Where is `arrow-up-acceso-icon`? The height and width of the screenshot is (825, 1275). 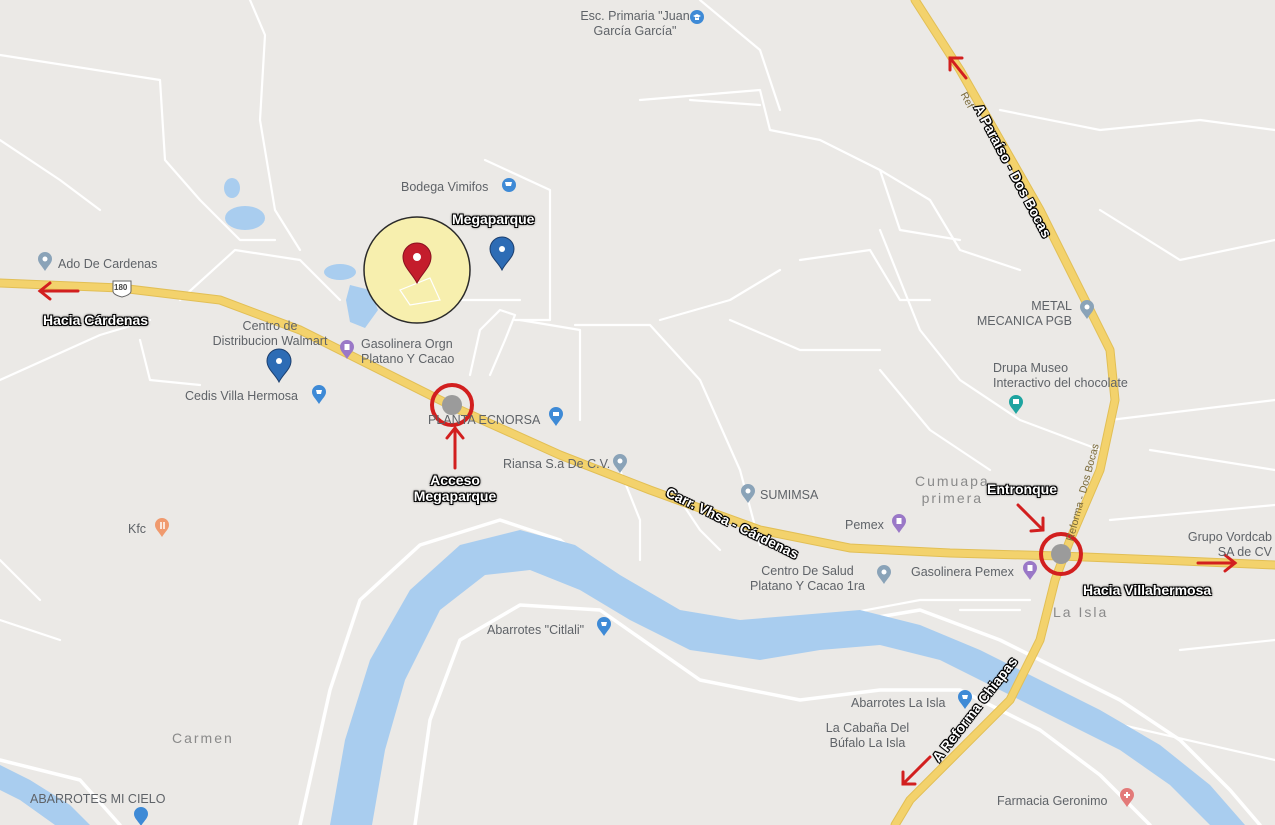
arrow-up-acceso-icon is located at coordinates (455, 447).